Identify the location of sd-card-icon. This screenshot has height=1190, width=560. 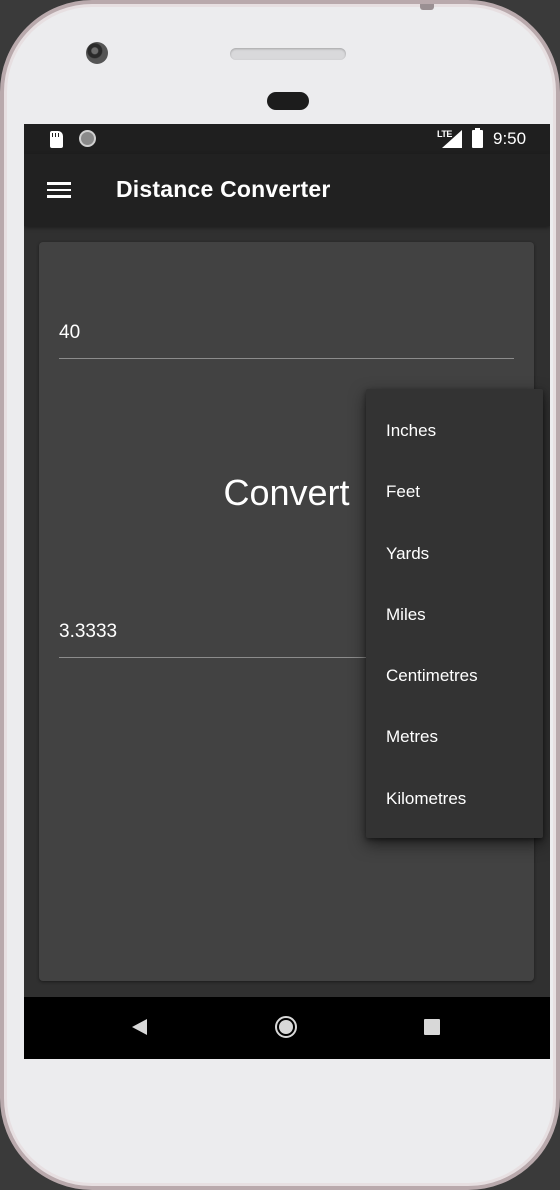
(56, 139).